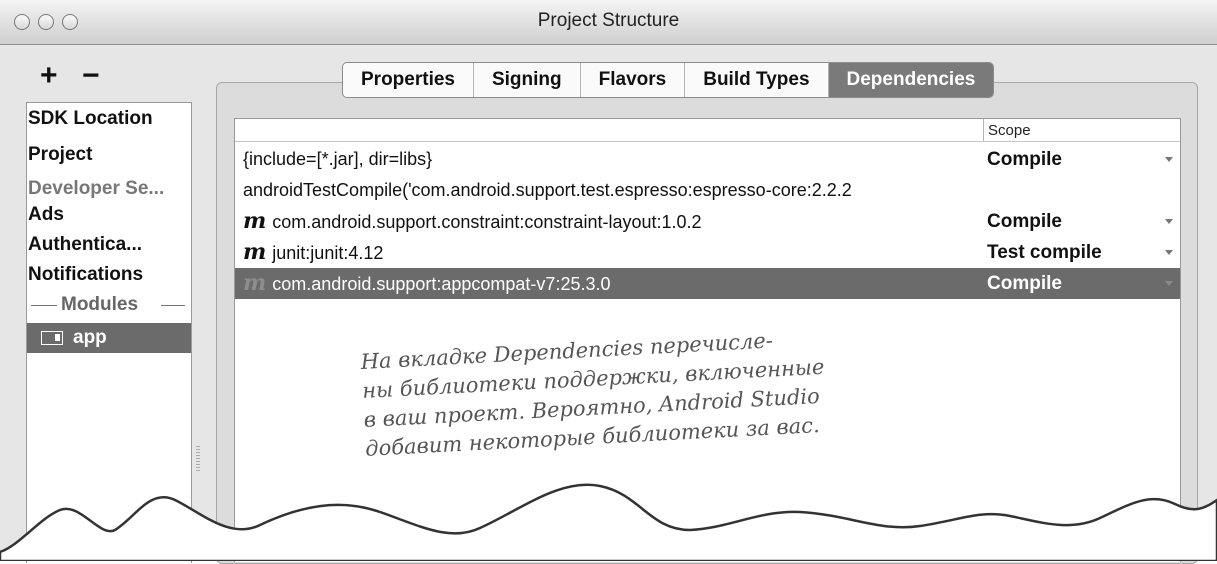 The image size is (1217, 564). Describe the element at coordinates (109, 119) in the screenshot. I see `sidebar-item-sdk-location: SDK Location` at that location.